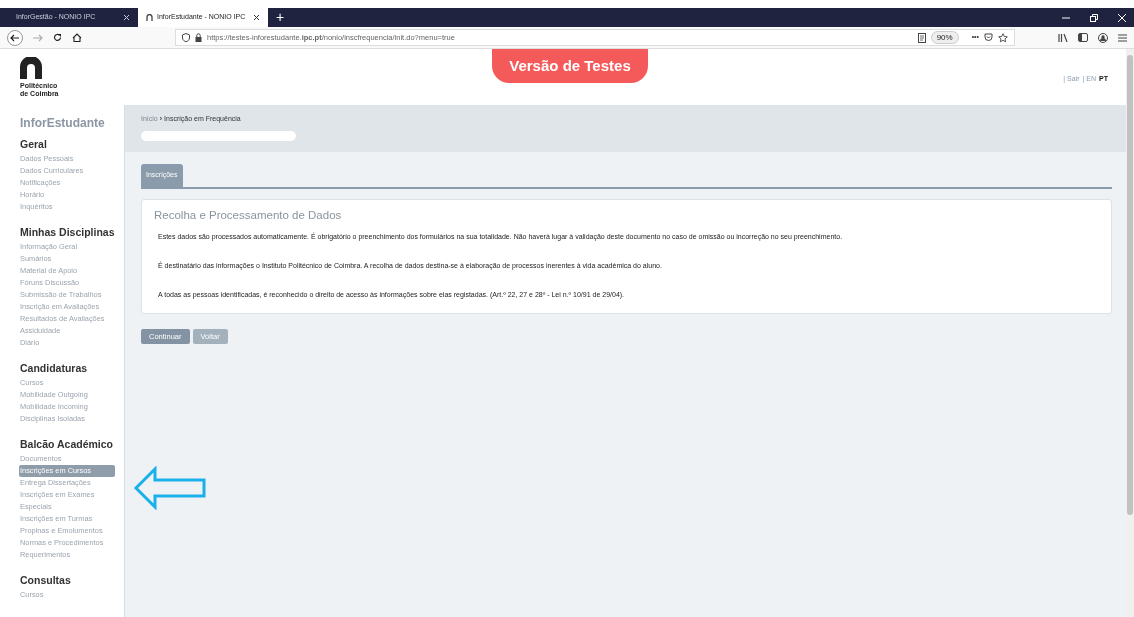 This screenshot has height=617, width=1134. I want to click on card-title: Recolha e Processamento de Dados, so click(248, 215).